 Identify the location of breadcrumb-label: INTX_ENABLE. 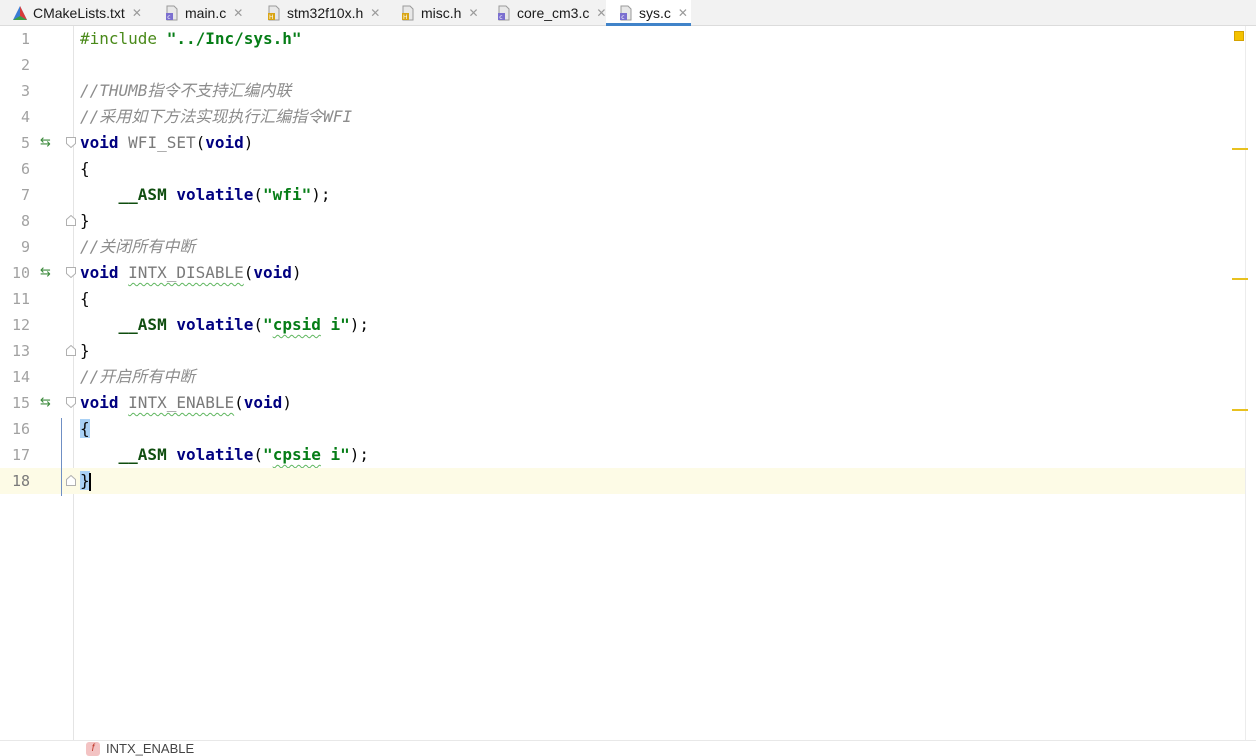
(150, 748).